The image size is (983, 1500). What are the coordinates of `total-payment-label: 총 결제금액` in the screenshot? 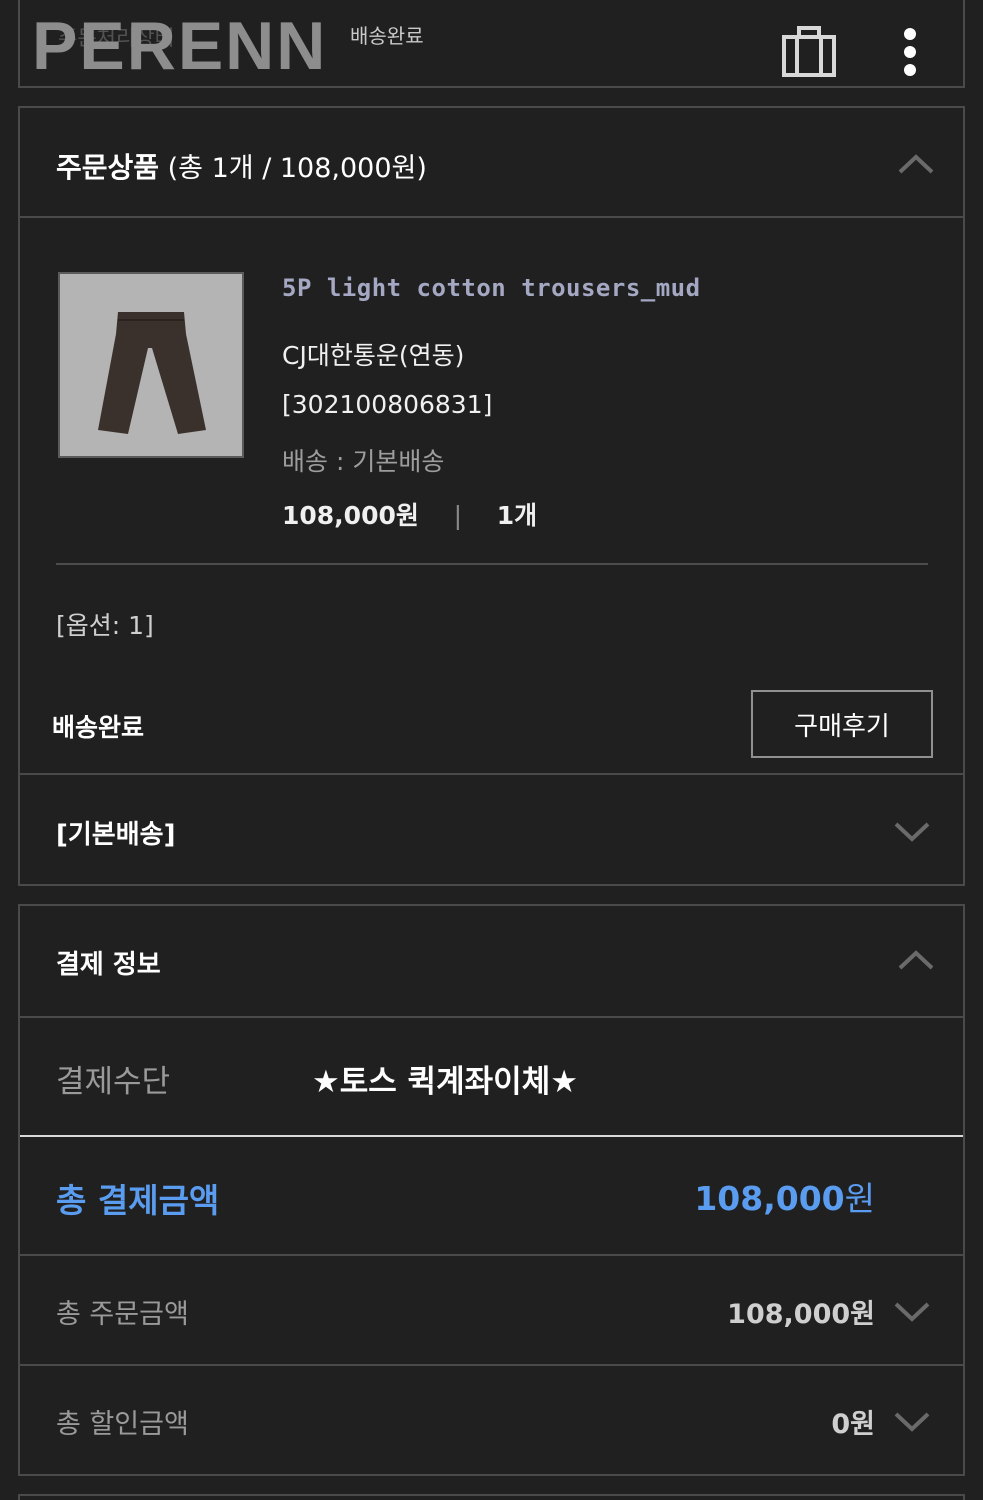 It's located at (138, 1200).